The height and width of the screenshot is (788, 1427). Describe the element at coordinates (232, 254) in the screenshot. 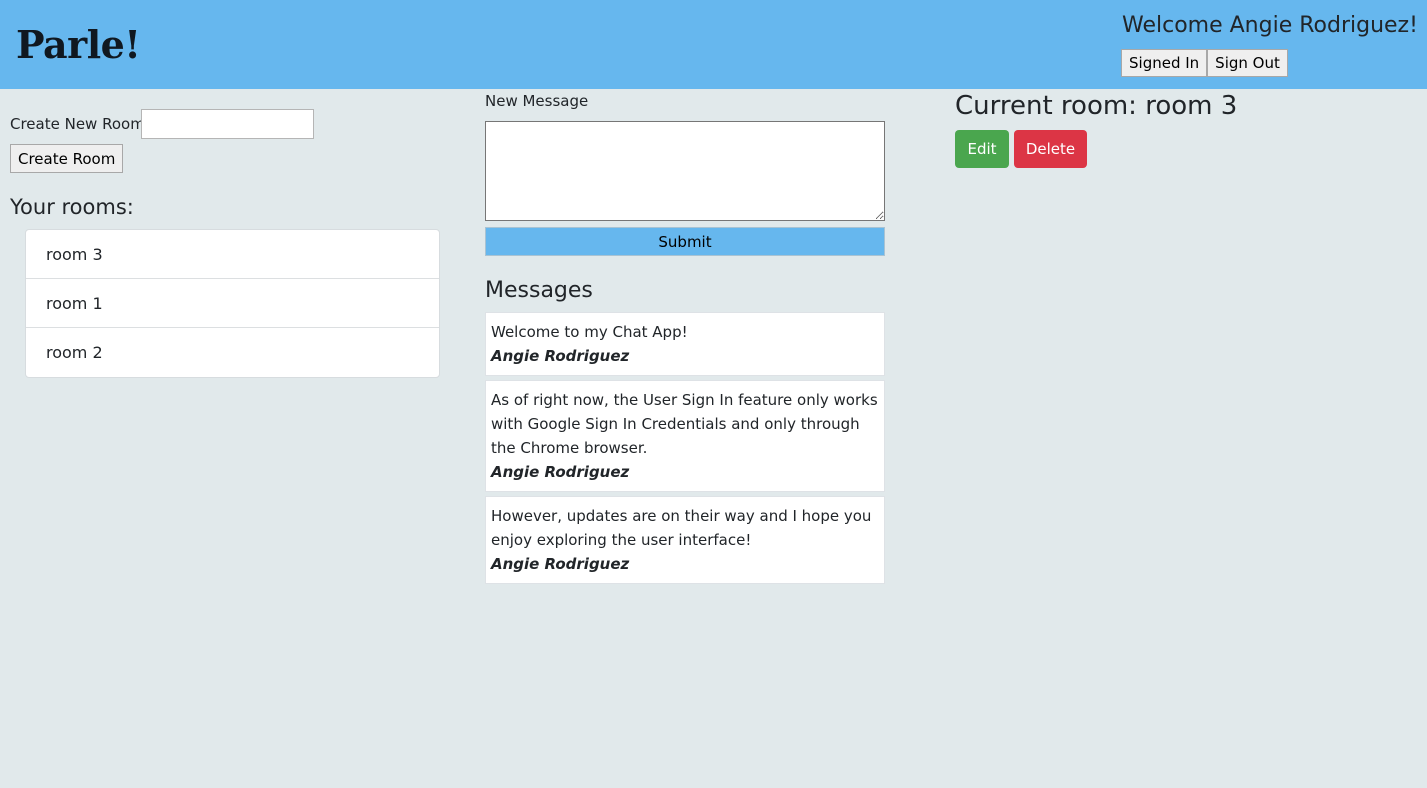

I see `room-item-room-3: room 3` at that location.